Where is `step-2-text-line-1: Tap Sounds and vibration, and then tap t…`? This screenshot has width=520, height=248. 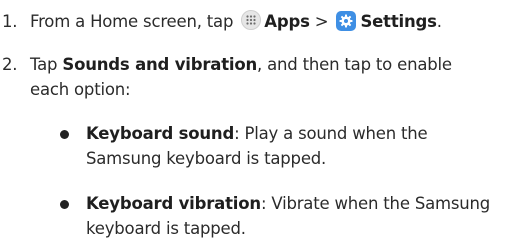
step-2-text-line-1: Tap Sounds and vibration, and then tap t… is located at coordinates (241, 65).